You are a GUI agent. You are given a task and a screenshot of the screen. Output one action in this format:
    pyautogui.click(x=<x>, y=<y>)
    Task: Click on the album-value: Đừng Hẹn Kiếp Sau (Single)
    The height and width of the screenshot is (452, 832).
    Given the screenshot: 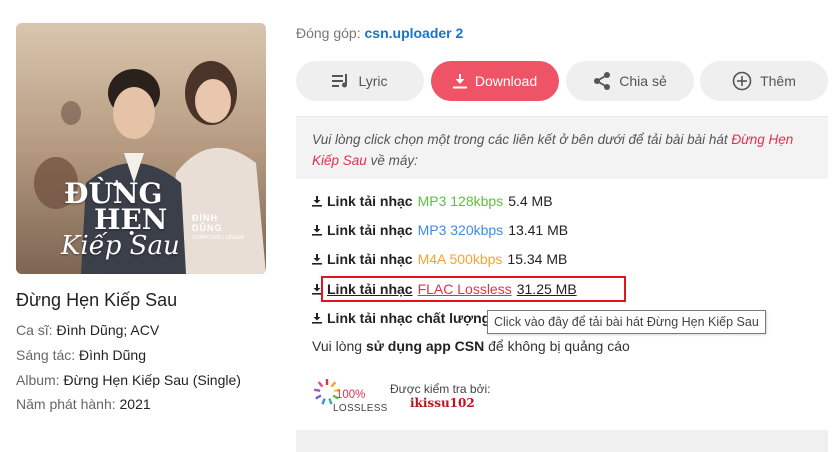 What is the action you would take?
    pyautogui.click(x=151, y=380)
    